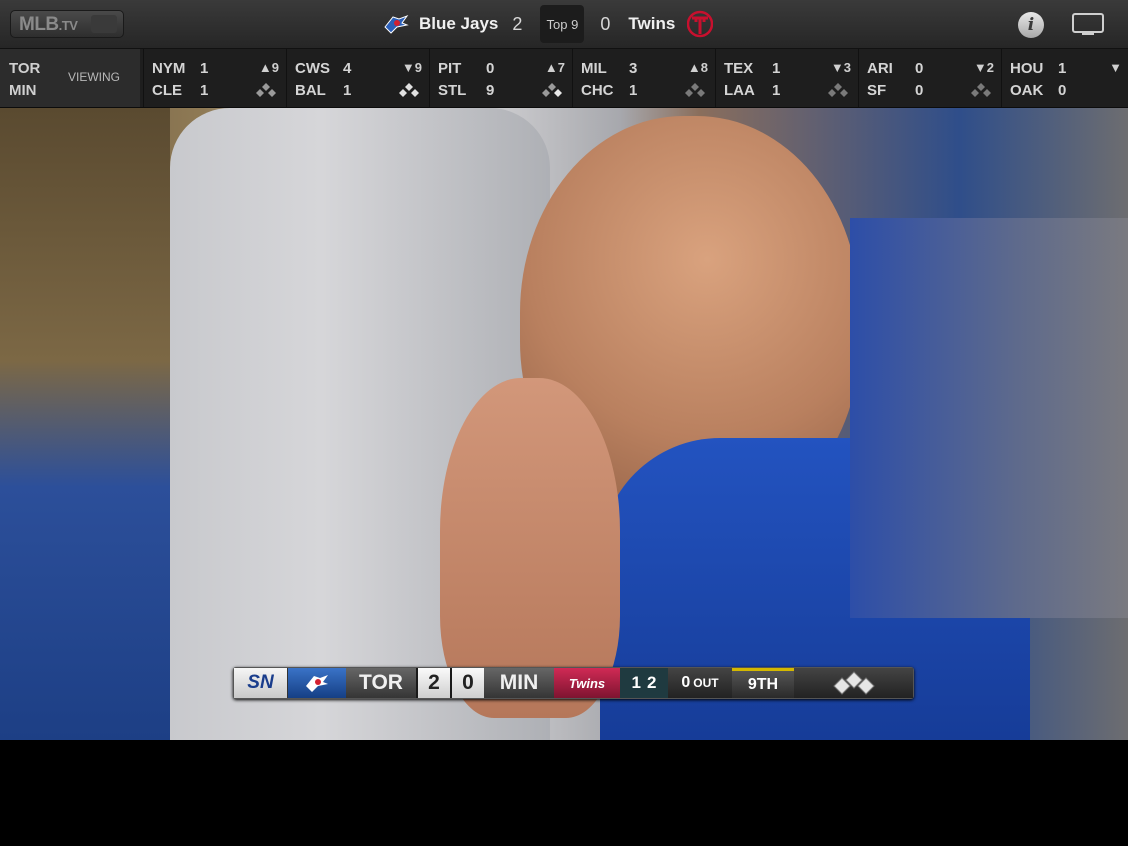 The width and height of the screenshot is (1128, 846). I want to click on outs-indicator: 0 OUT, so click(700, 683).